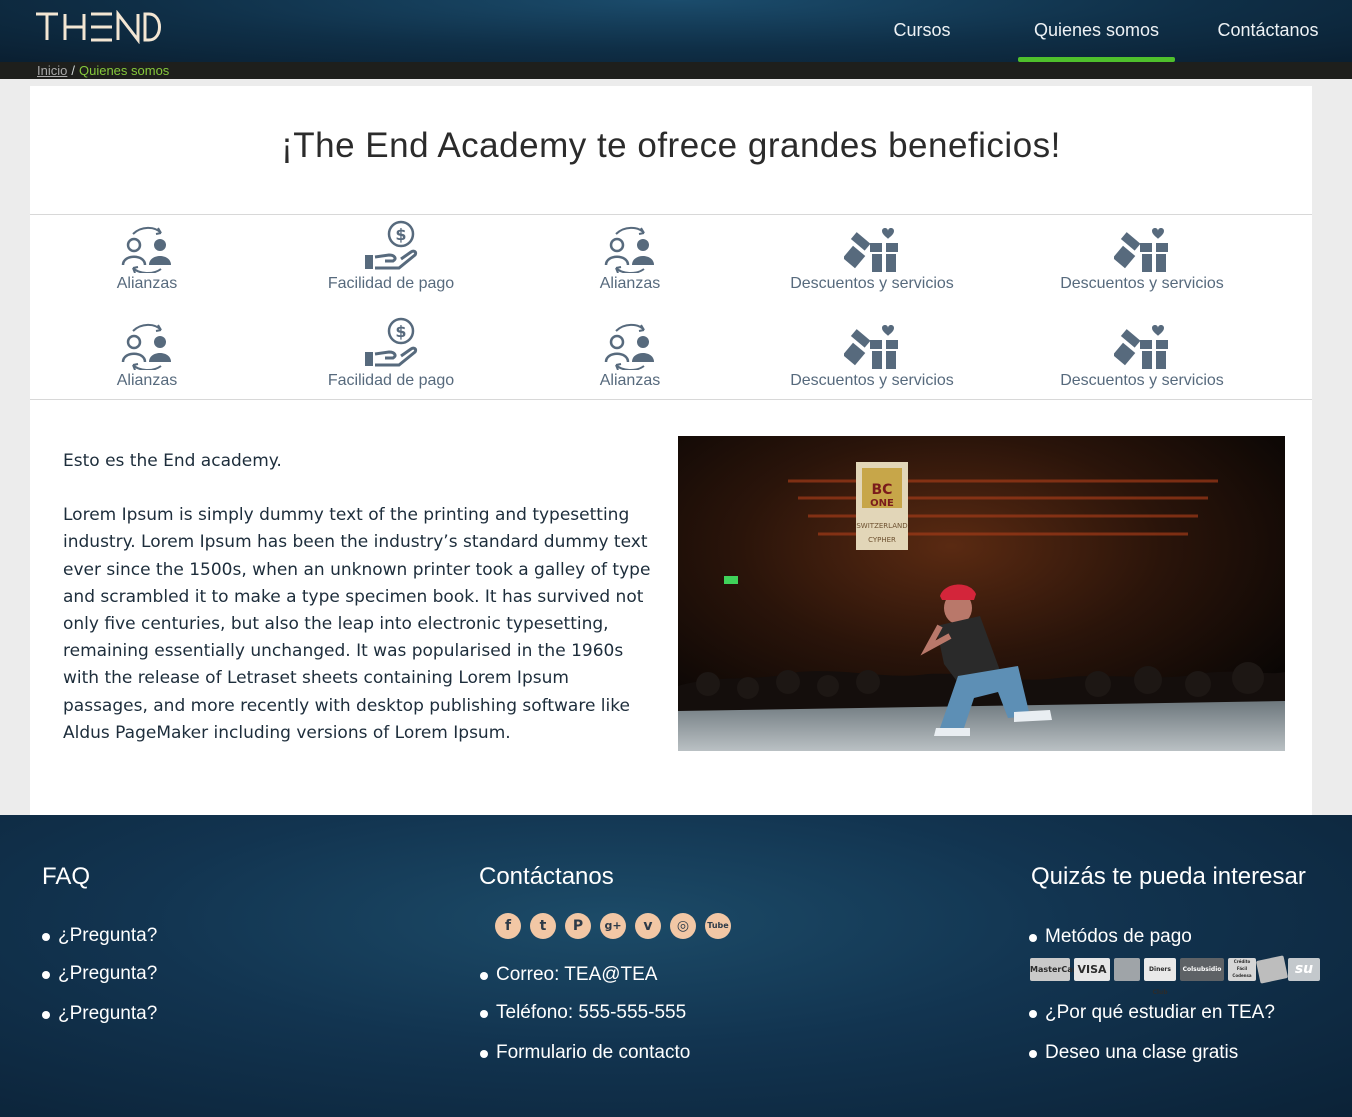 Image resolution: width=1352 pixels, height=1117 pixels. What do you see at coordinates (676, 31) in the screenshot?
I see `top-navbar: Cursos Quienes somos Contáctanos` at bounding box center [676, 31].